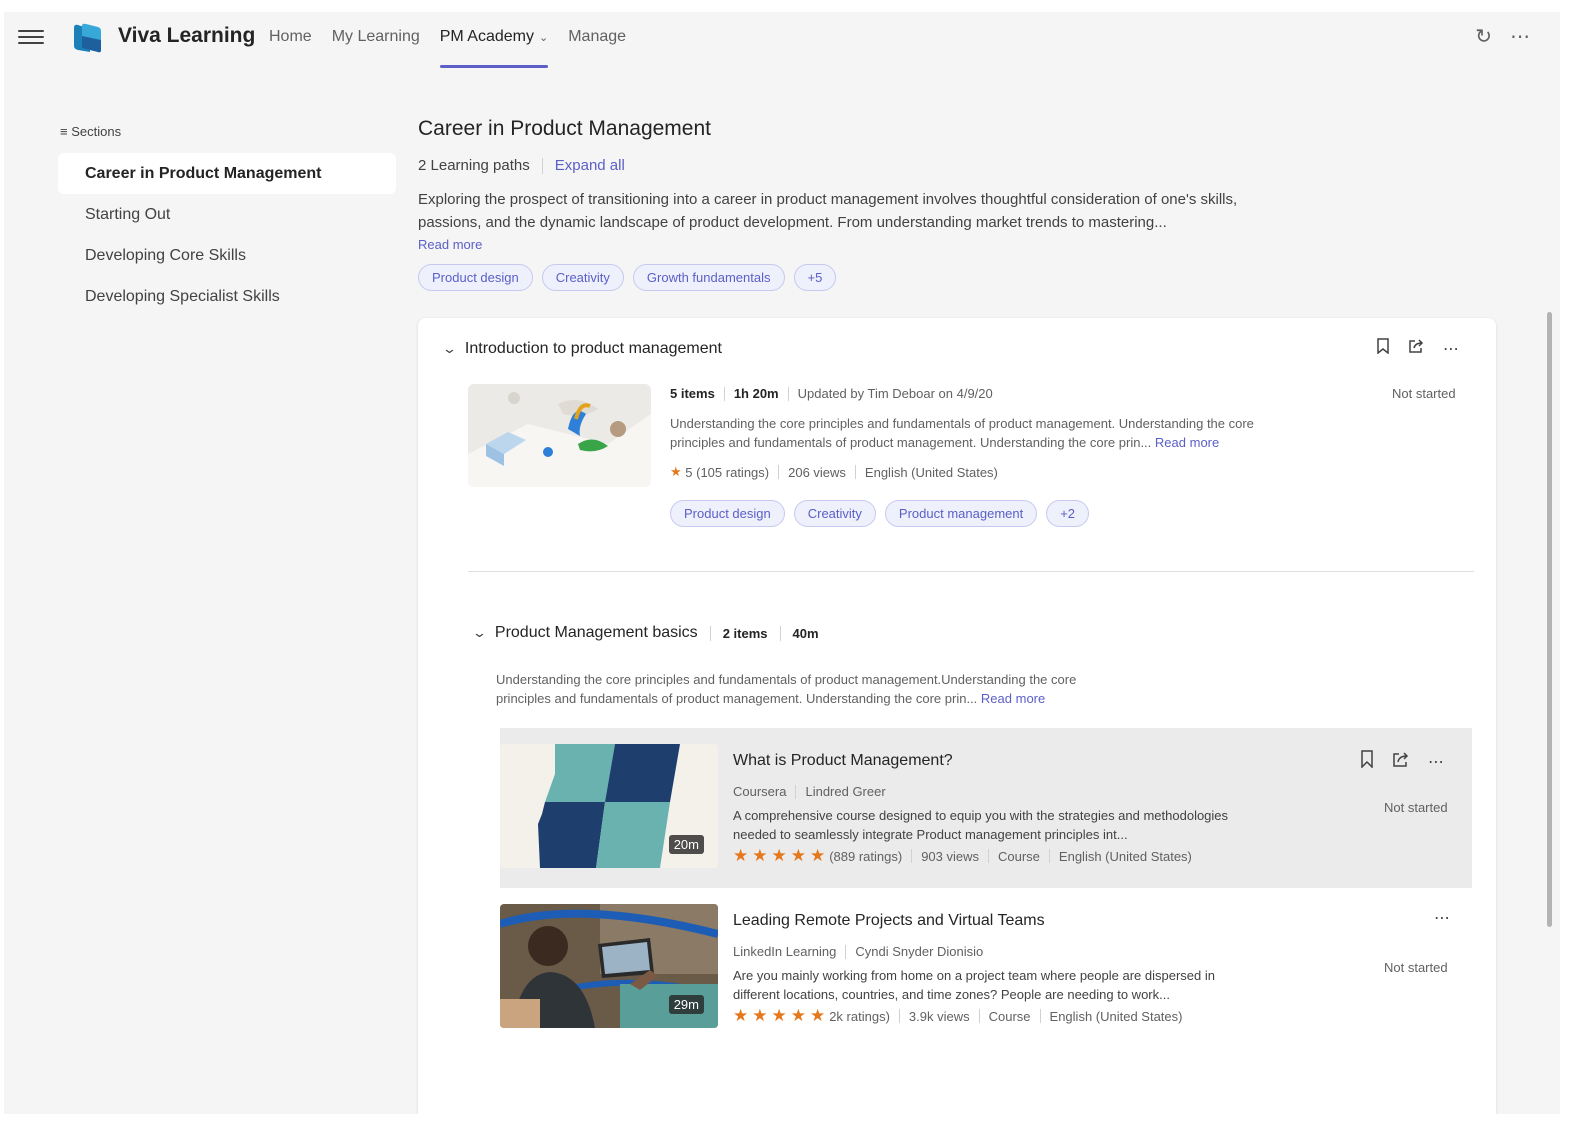  I want to click on paths-row: 2 Learning paths Expand all, so click(521, 165).